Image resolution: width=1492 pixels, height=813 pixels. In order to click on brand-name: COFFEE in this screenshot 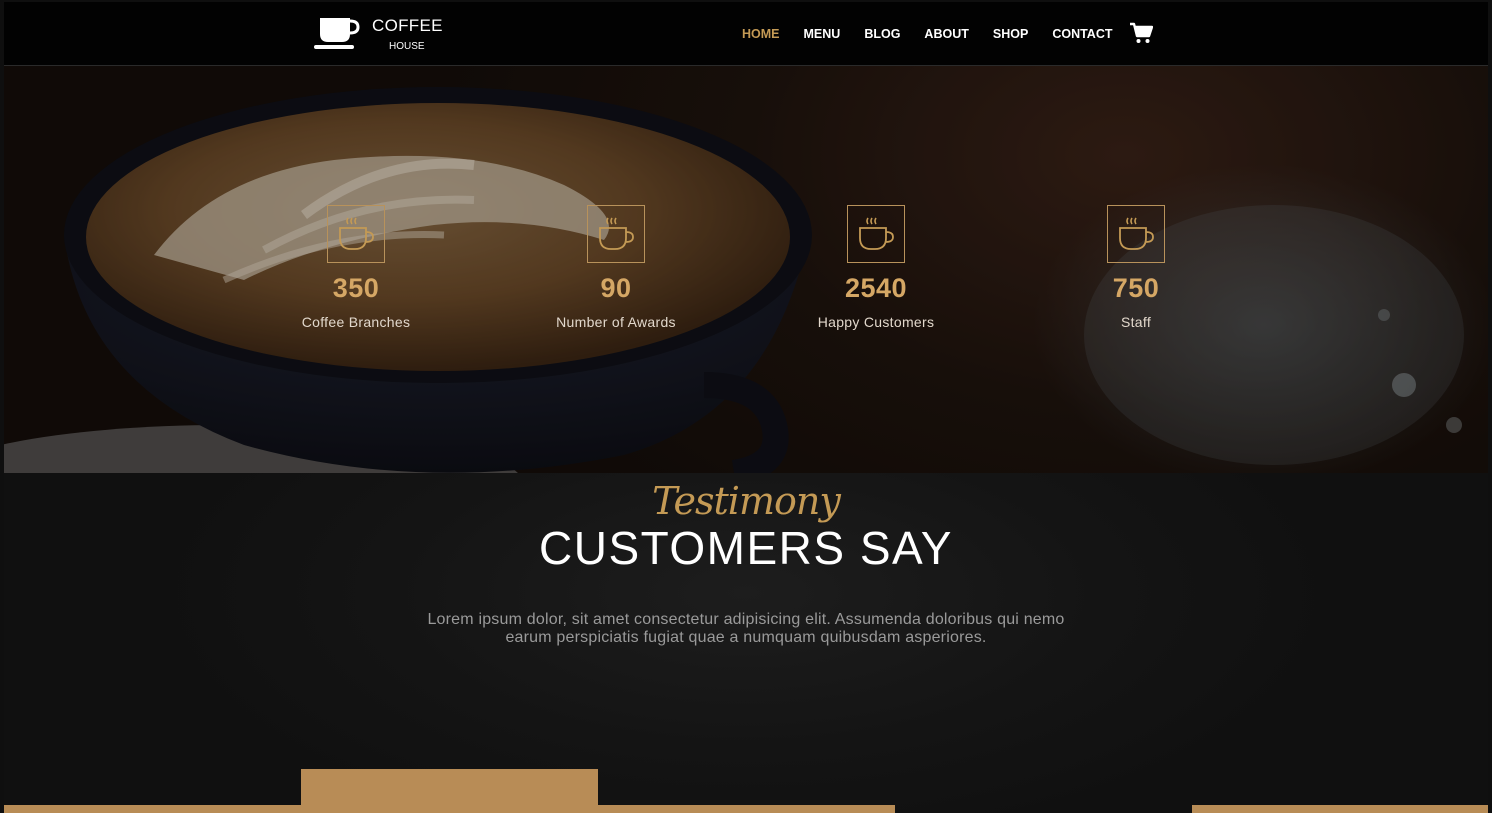, I will do `click(407, 25)`.